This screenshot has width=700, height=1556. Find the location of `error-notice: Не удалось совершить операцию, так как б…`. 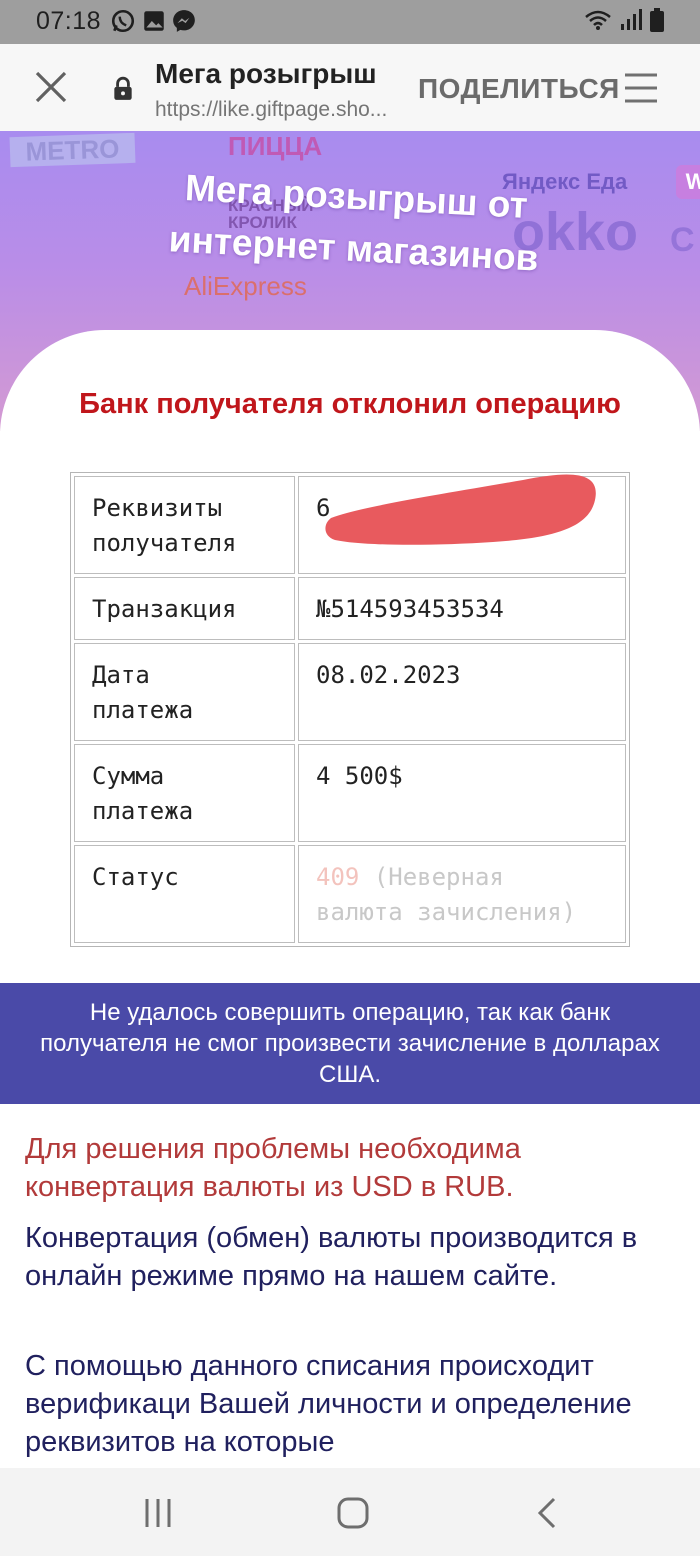

error-notice: Не удалось совершить операцию, так как б… is located at coordinates (350, 1043).